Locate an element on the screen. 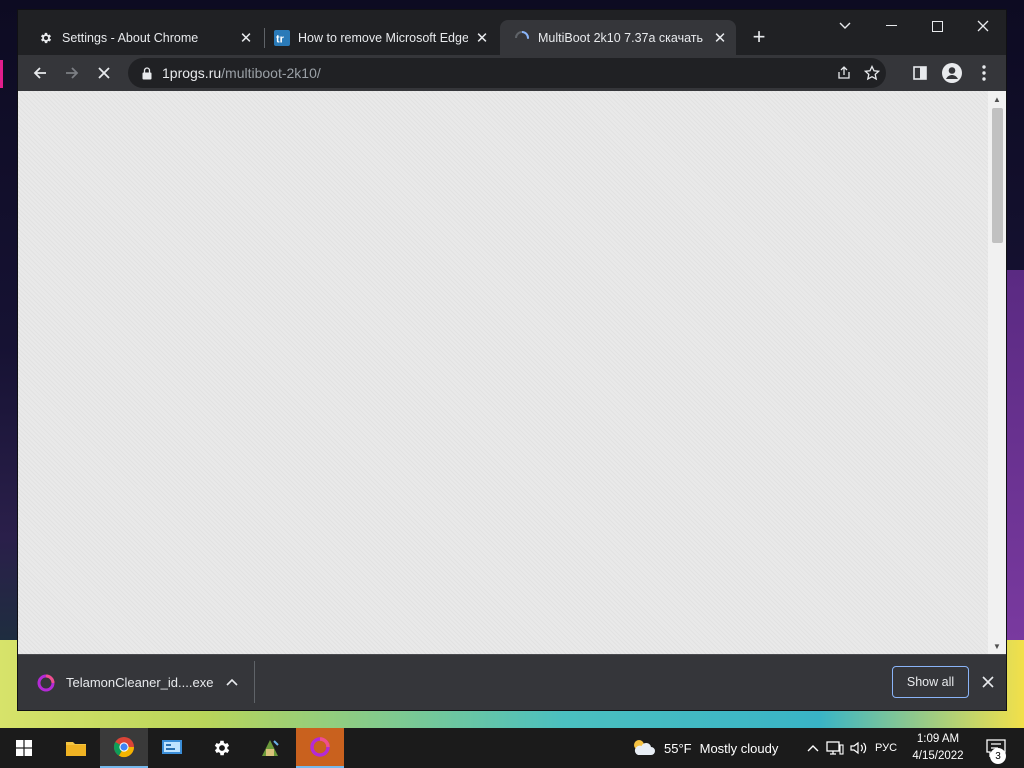 The width and height of the screenshot is (1024, 768). download-item: TelamonCleaner_id....exe is located at coordinates (136, 682).